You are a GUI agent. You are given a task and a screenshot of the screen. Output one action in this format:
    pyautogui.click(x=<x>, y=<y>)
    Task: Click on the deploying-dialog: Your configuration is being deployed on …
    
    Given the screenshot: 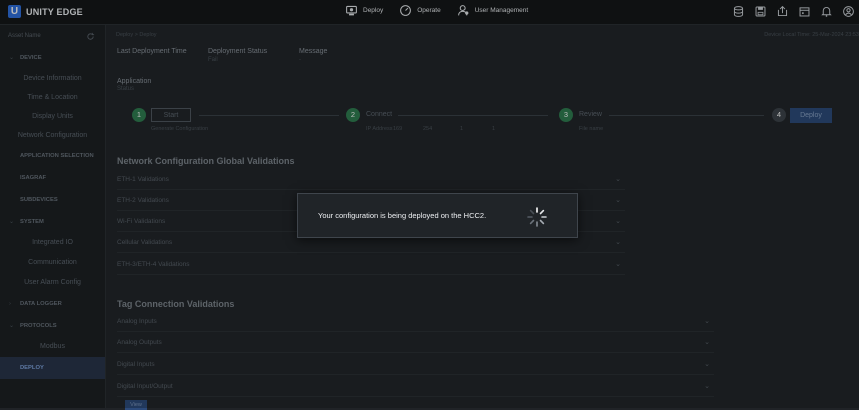 What is the action you would take?
    pyautogui.click(x=437, y=215)
    